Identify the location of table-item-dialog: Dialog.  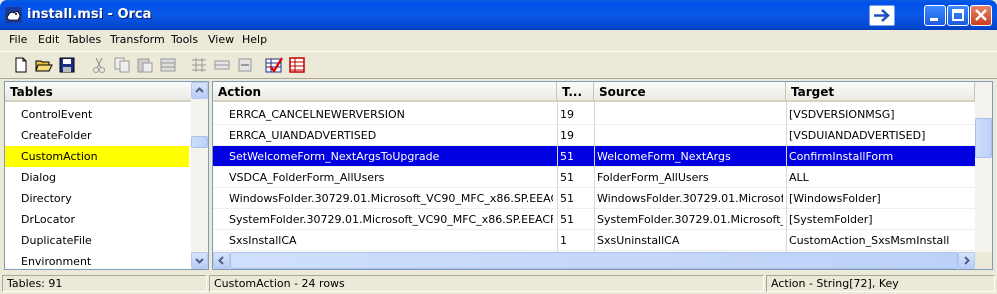
(97, 177).